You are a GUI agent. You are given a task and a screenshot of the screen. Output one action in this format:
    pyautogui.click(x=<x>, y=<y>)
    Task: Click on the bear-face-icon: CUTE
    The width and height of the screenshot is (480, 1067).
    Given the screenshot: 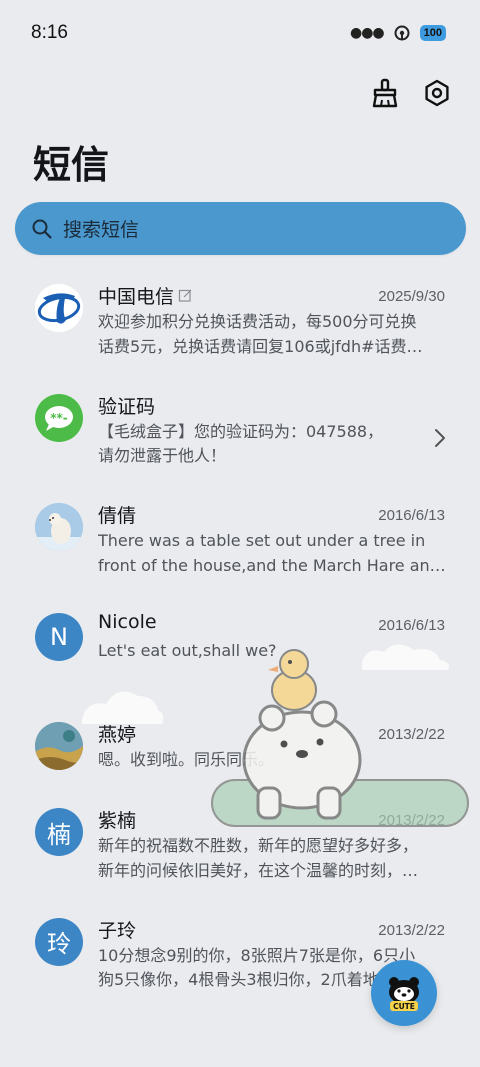 What is the action you would take?
    pyautogui.click(x=404, y=994)
    